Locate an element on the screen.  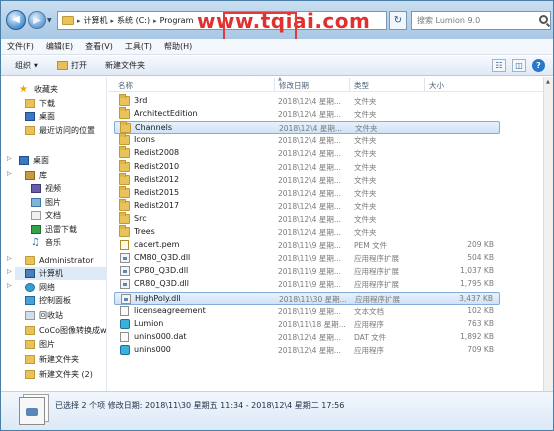
breadcrumb-program: Program is located at coordinates (177, 20).